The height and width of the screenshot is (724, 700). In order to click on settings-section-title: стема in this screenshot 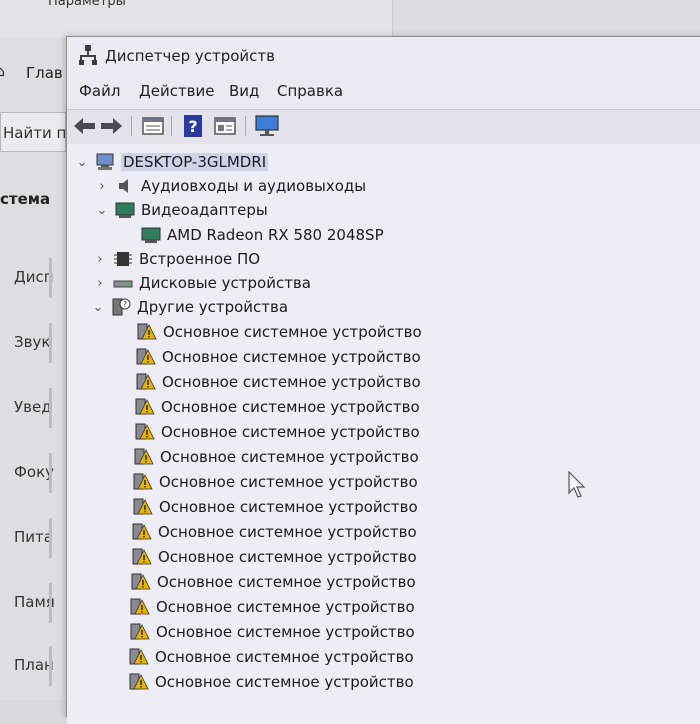, I will do `click(25, 199)`.